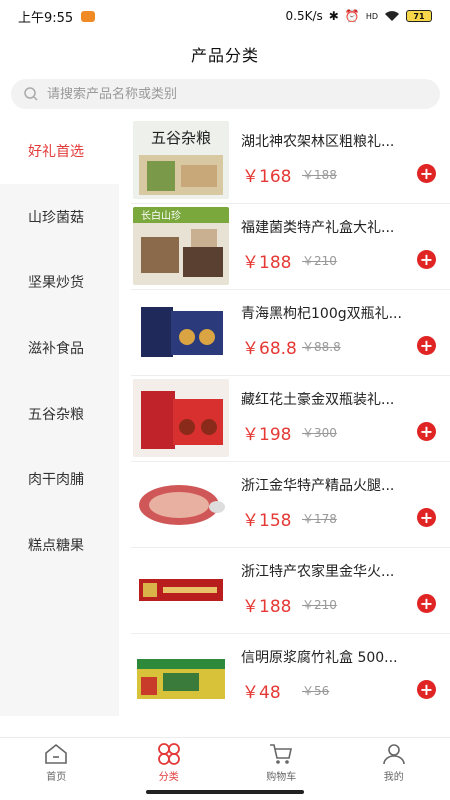 The image size is (450, 800). I want to click on search-input, so click(227, 94).